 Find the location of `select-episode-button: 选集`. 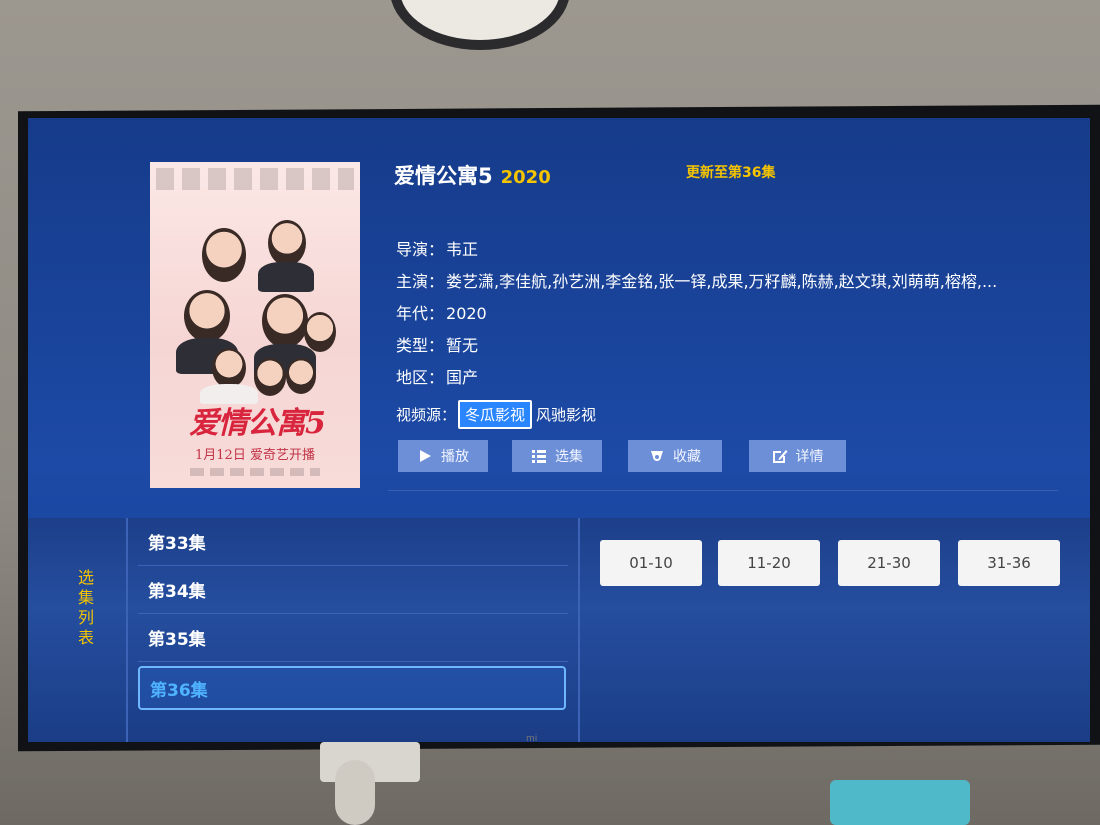

select-episode-button: 选集 is located at coordinates (557, 456).